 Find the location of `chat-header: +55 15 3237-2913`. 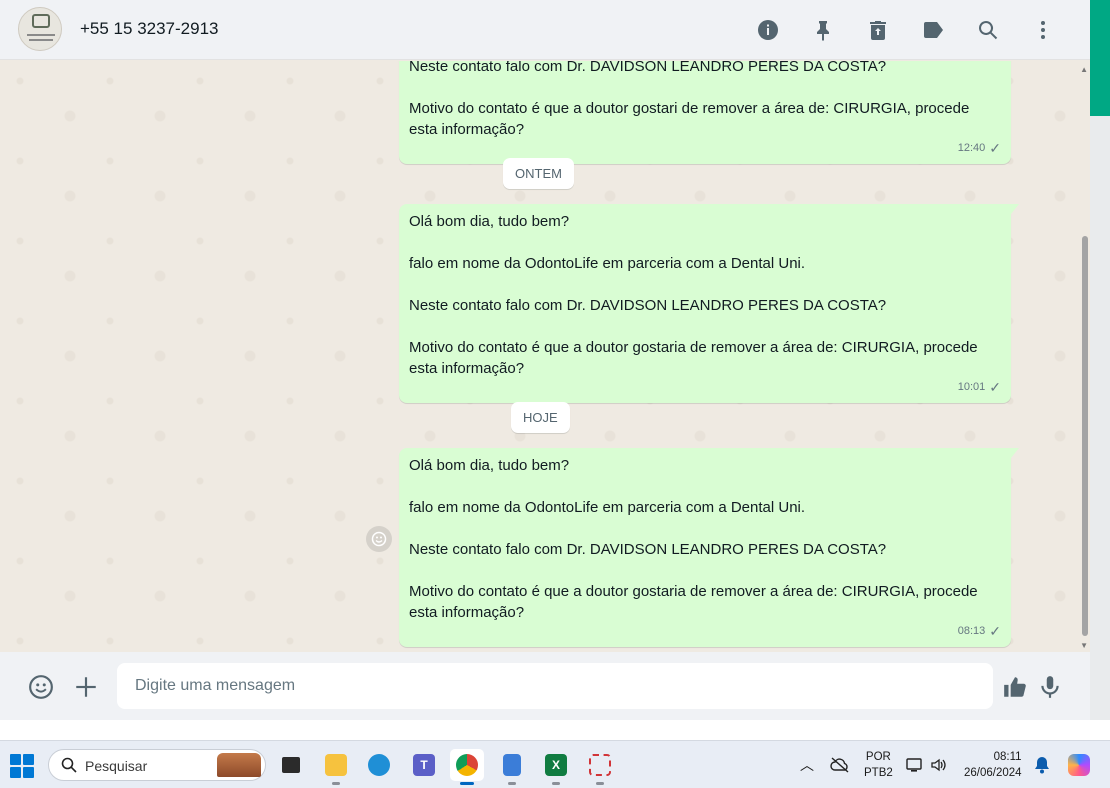

chat-header: +55 15 3237-2913 is located at coordinates (545, 30).